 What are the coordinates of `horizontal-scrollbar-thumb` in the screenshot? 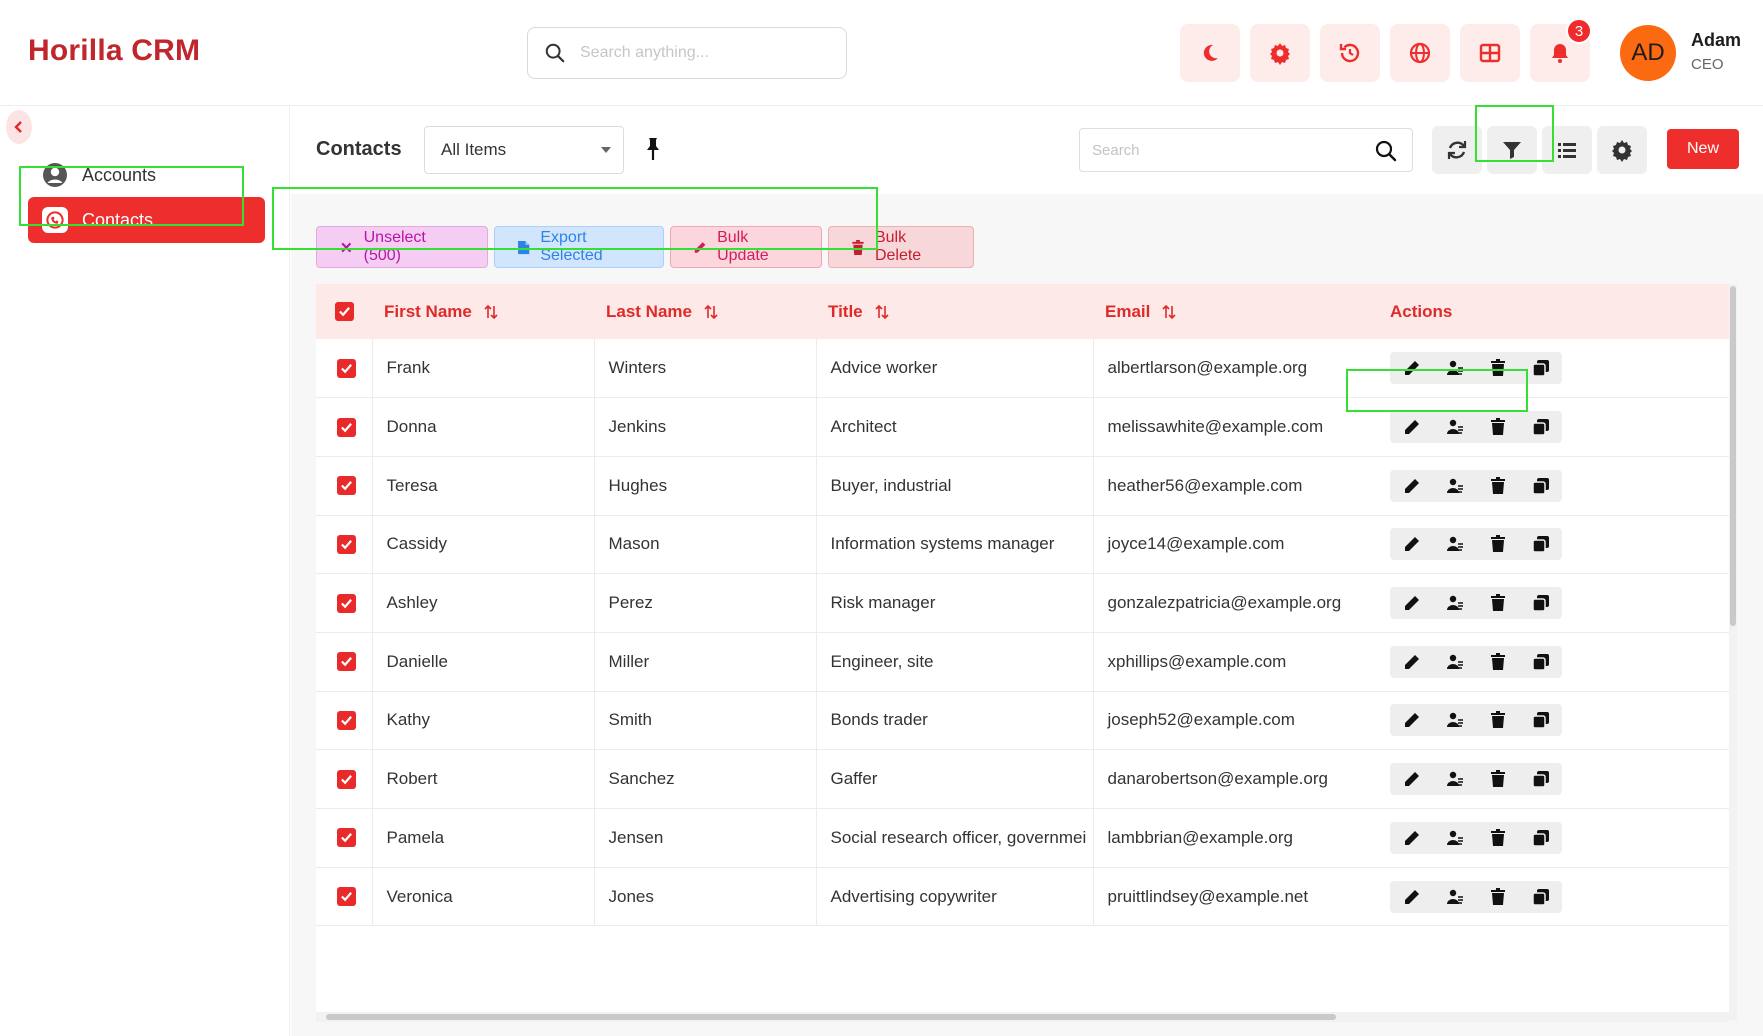 It's located at (831, 1017).